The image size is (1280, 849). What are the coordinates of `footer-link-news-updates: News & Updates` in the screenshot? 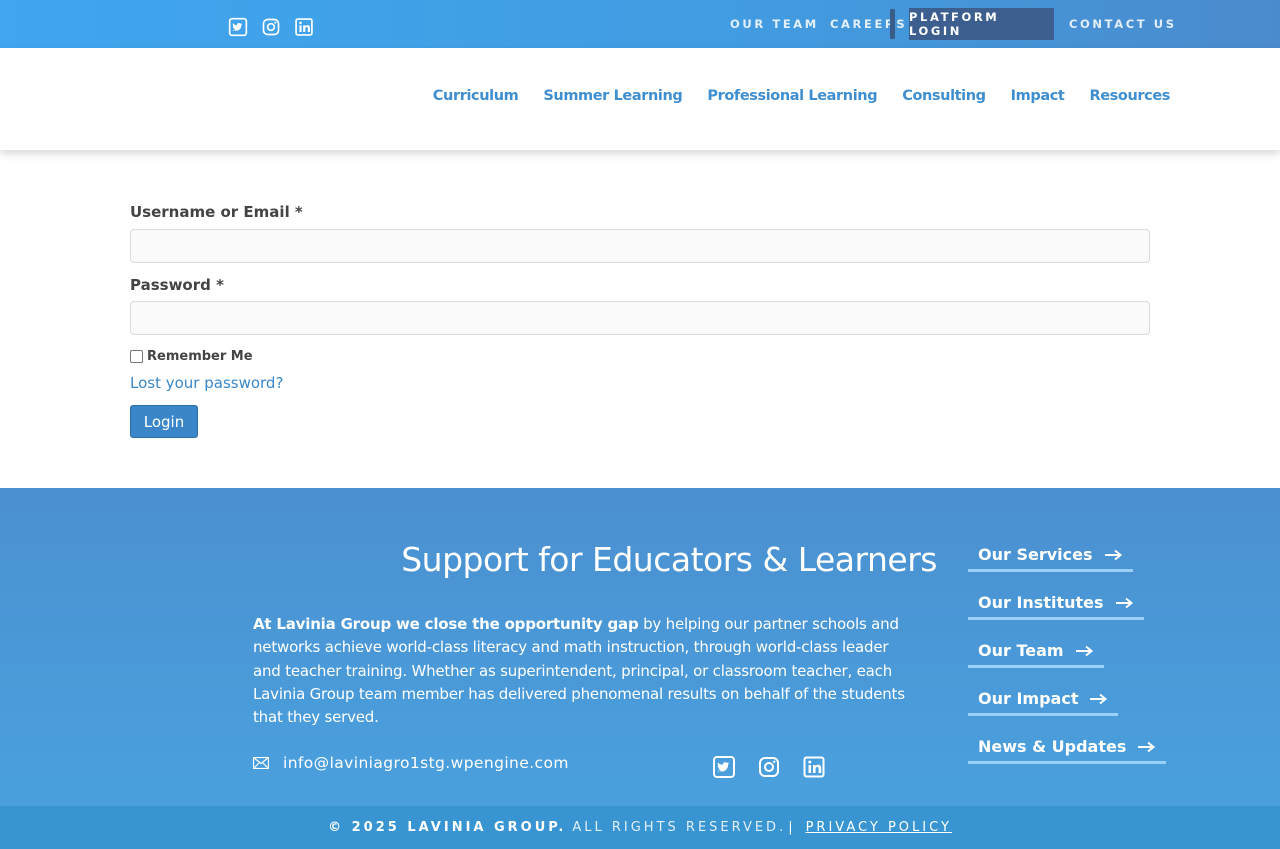 It's located at (1067, 748).